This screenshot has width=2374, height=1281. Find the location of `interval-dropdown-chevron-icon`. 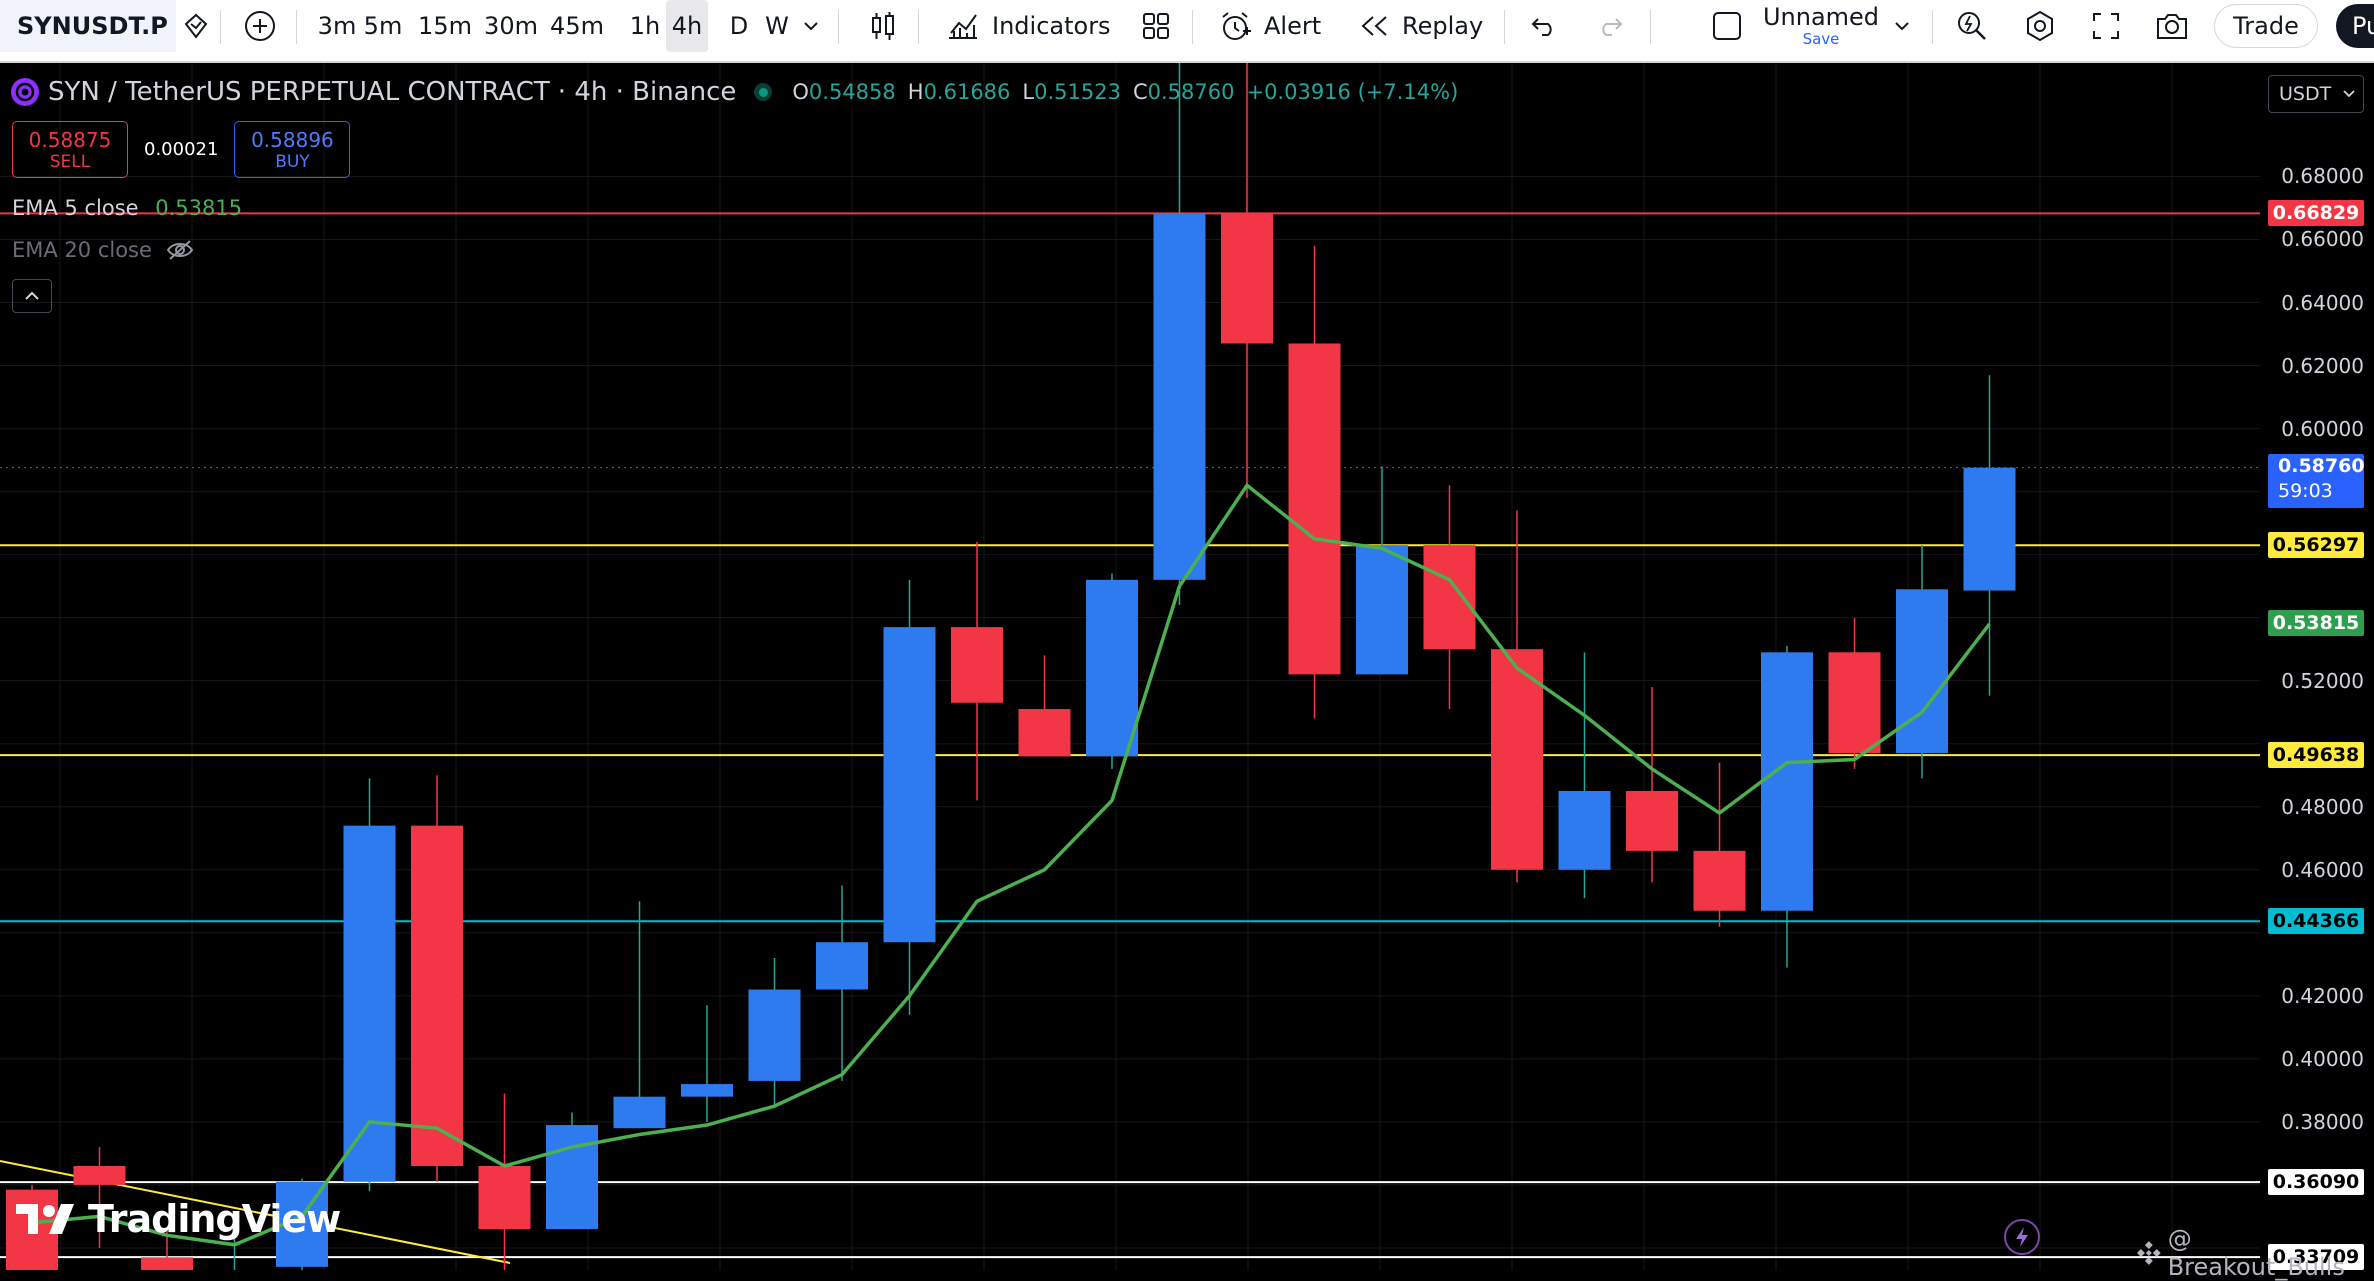

interval-dropdown-chevron-icon is located at coordinates (811, 26).